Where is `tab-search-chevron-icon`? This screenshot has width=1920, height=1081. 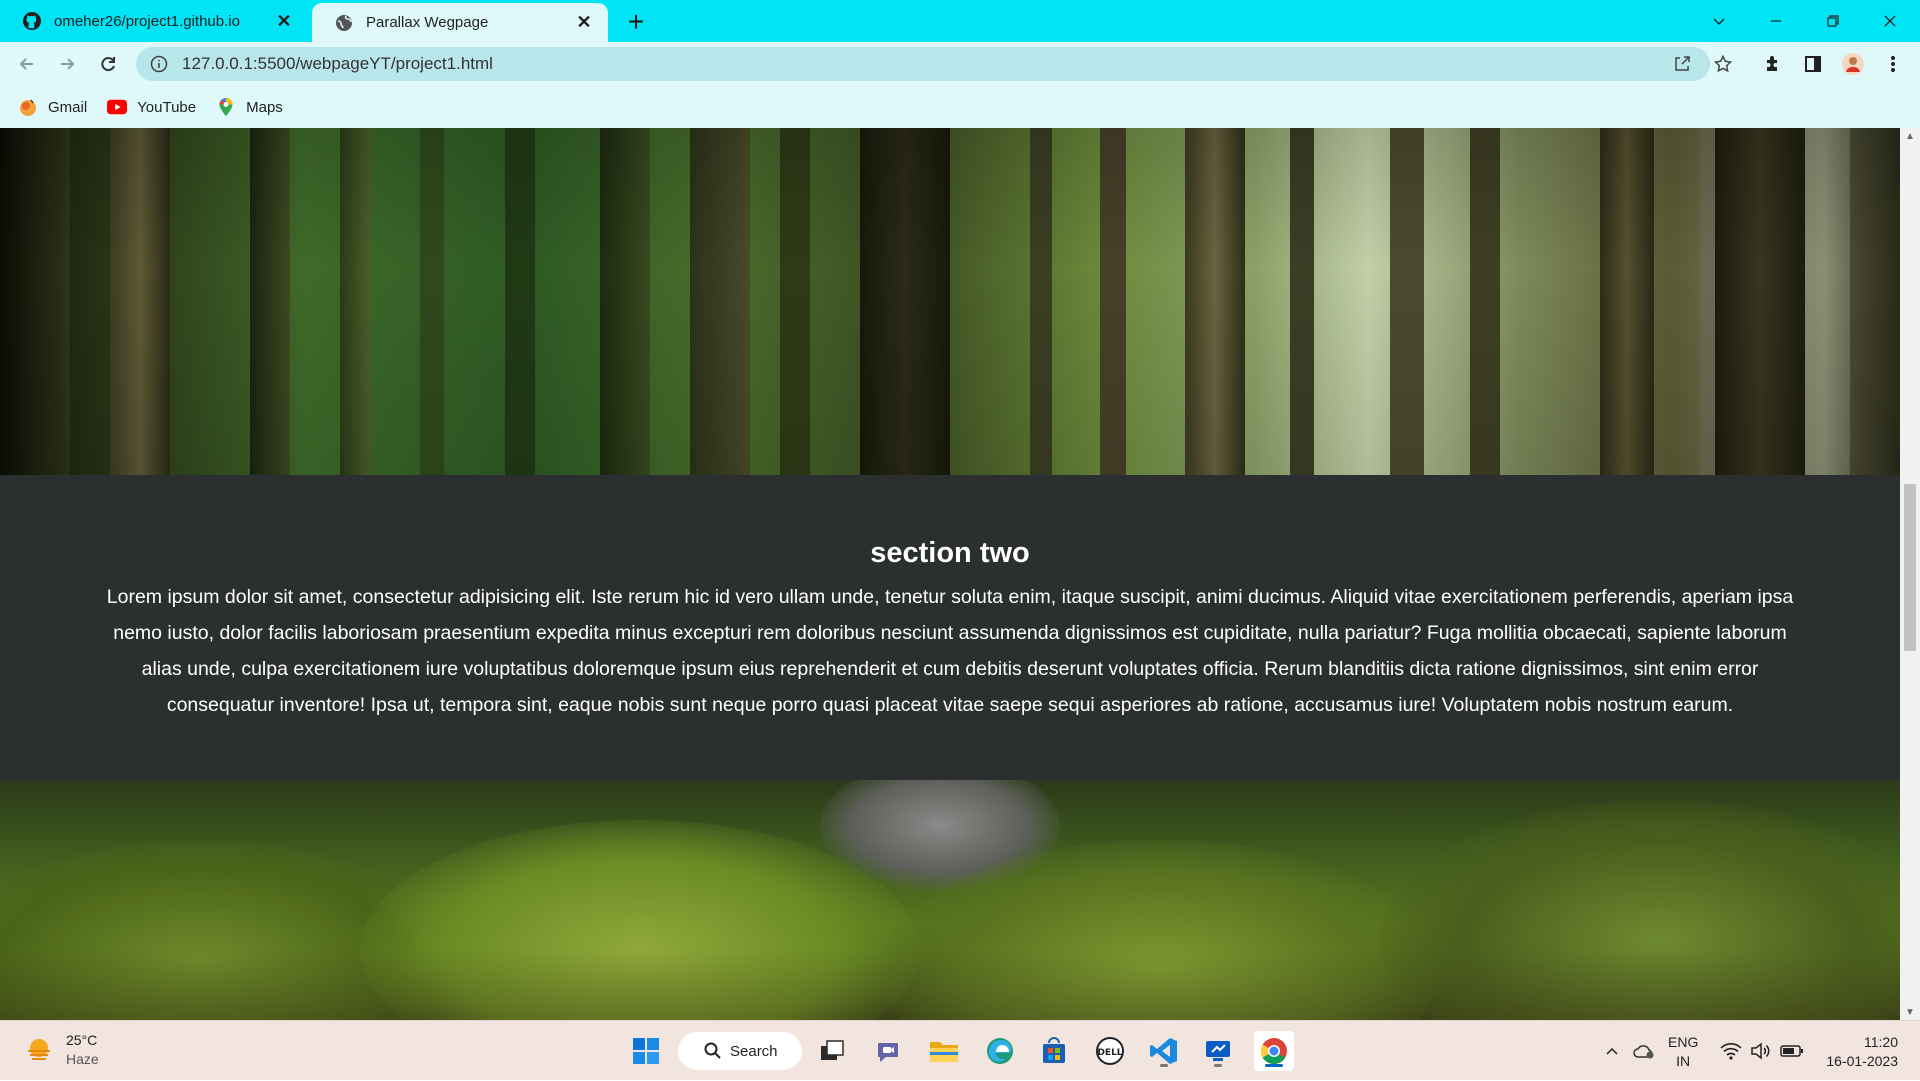 tab-search-chevron-icon is located at coordinates (1719, 21).